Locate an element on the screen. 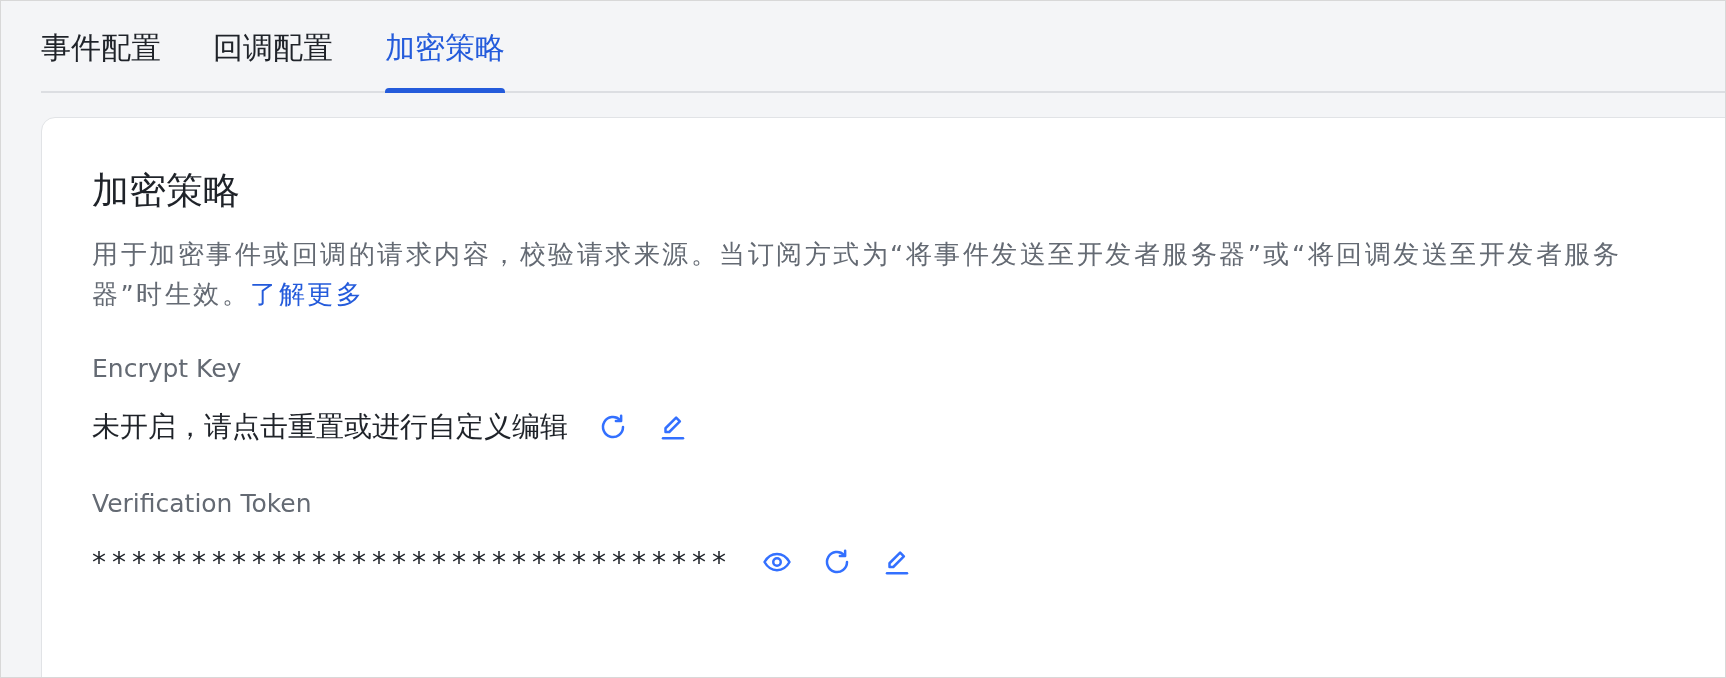  field-label: Encrypt Key is located at coordinates (167, 368).